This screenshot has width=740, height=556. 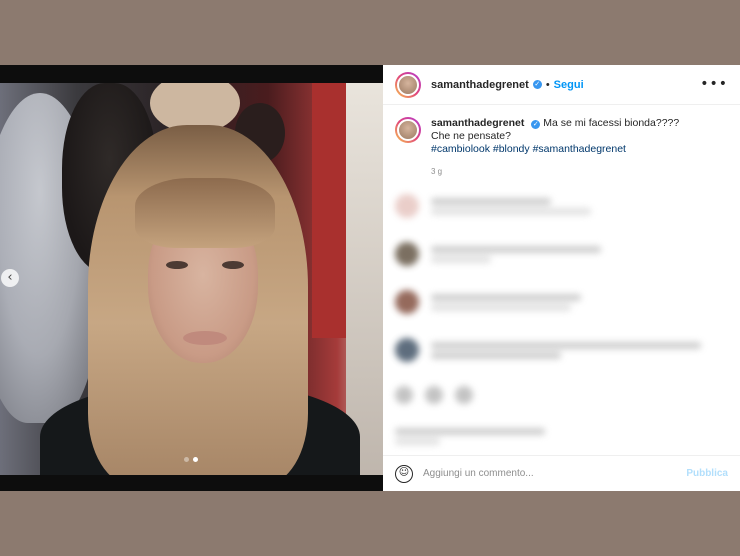 I want to click on likes-lines, so click(x=470, y=436).